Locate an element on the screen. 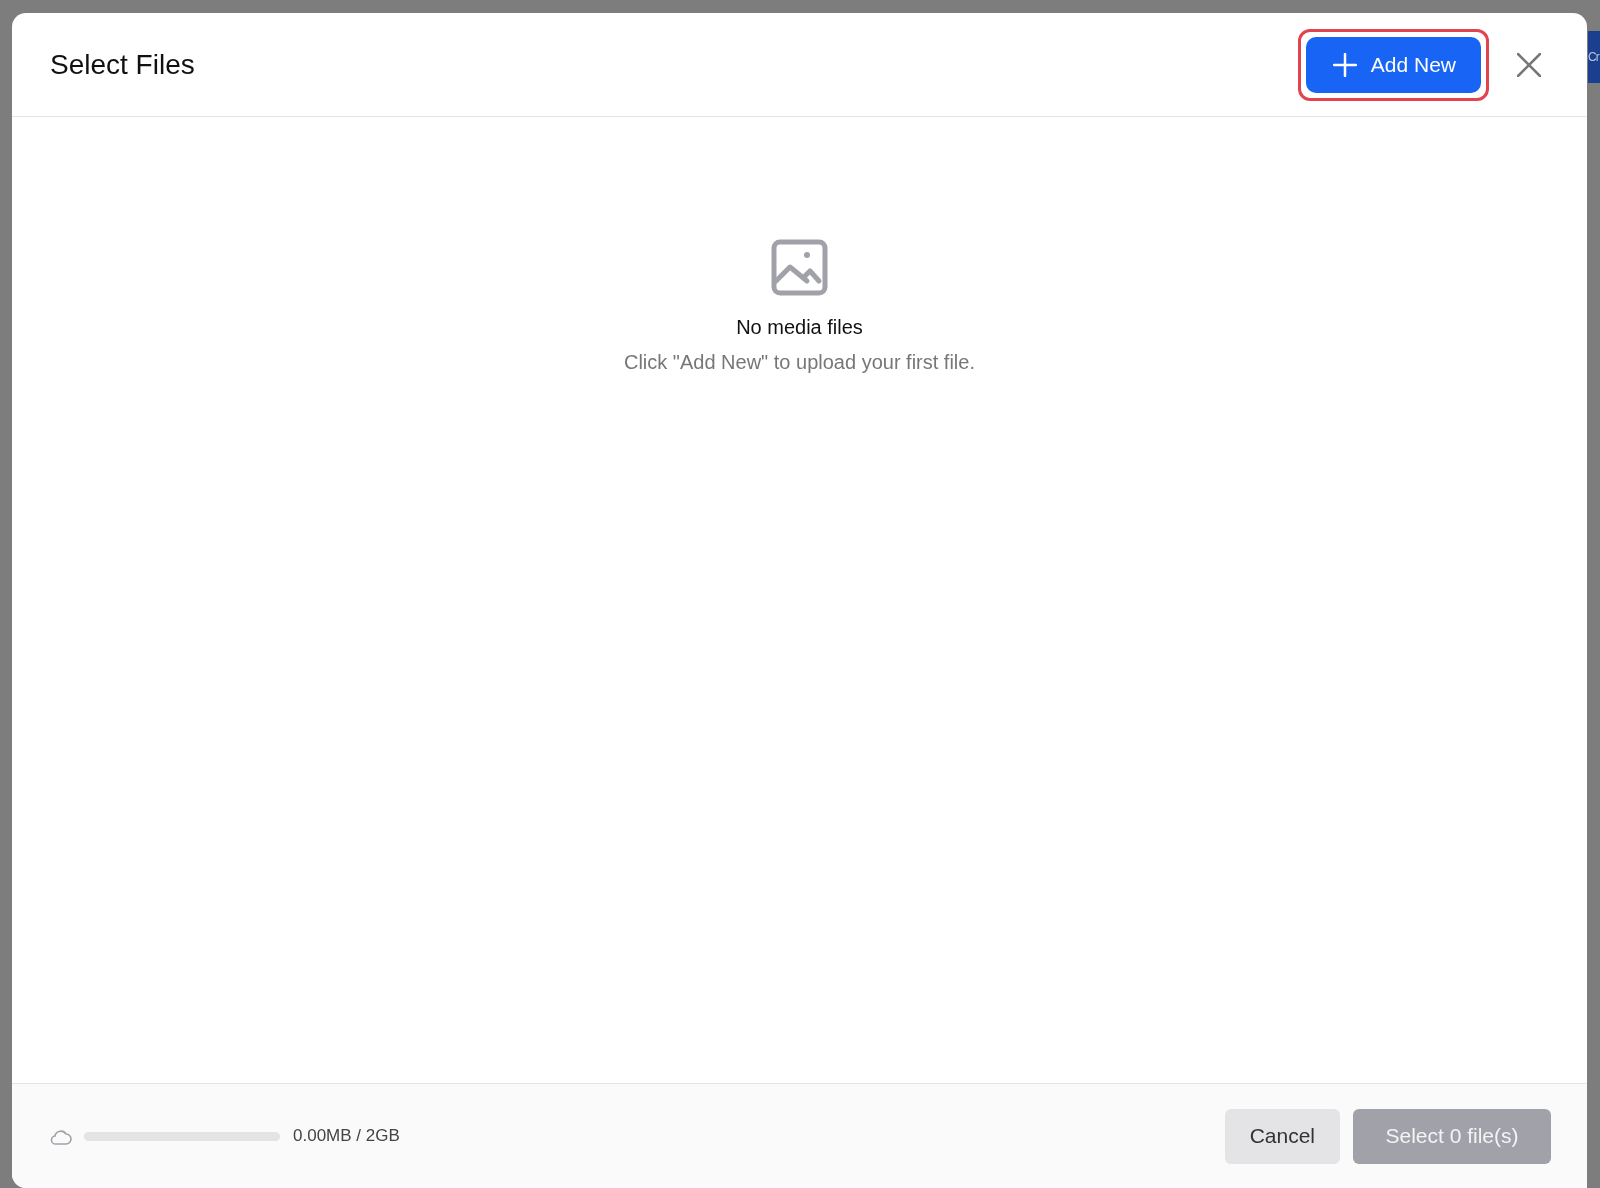  dialog-title: Select Files is located at coordinates (123, 64).